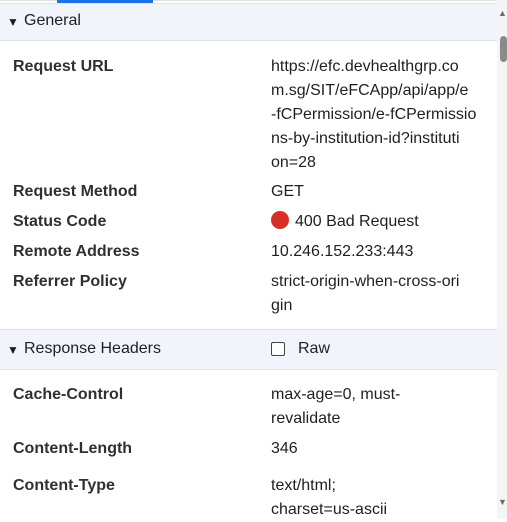  I want to click on status-code-key: Status Code, so click(60, 221).